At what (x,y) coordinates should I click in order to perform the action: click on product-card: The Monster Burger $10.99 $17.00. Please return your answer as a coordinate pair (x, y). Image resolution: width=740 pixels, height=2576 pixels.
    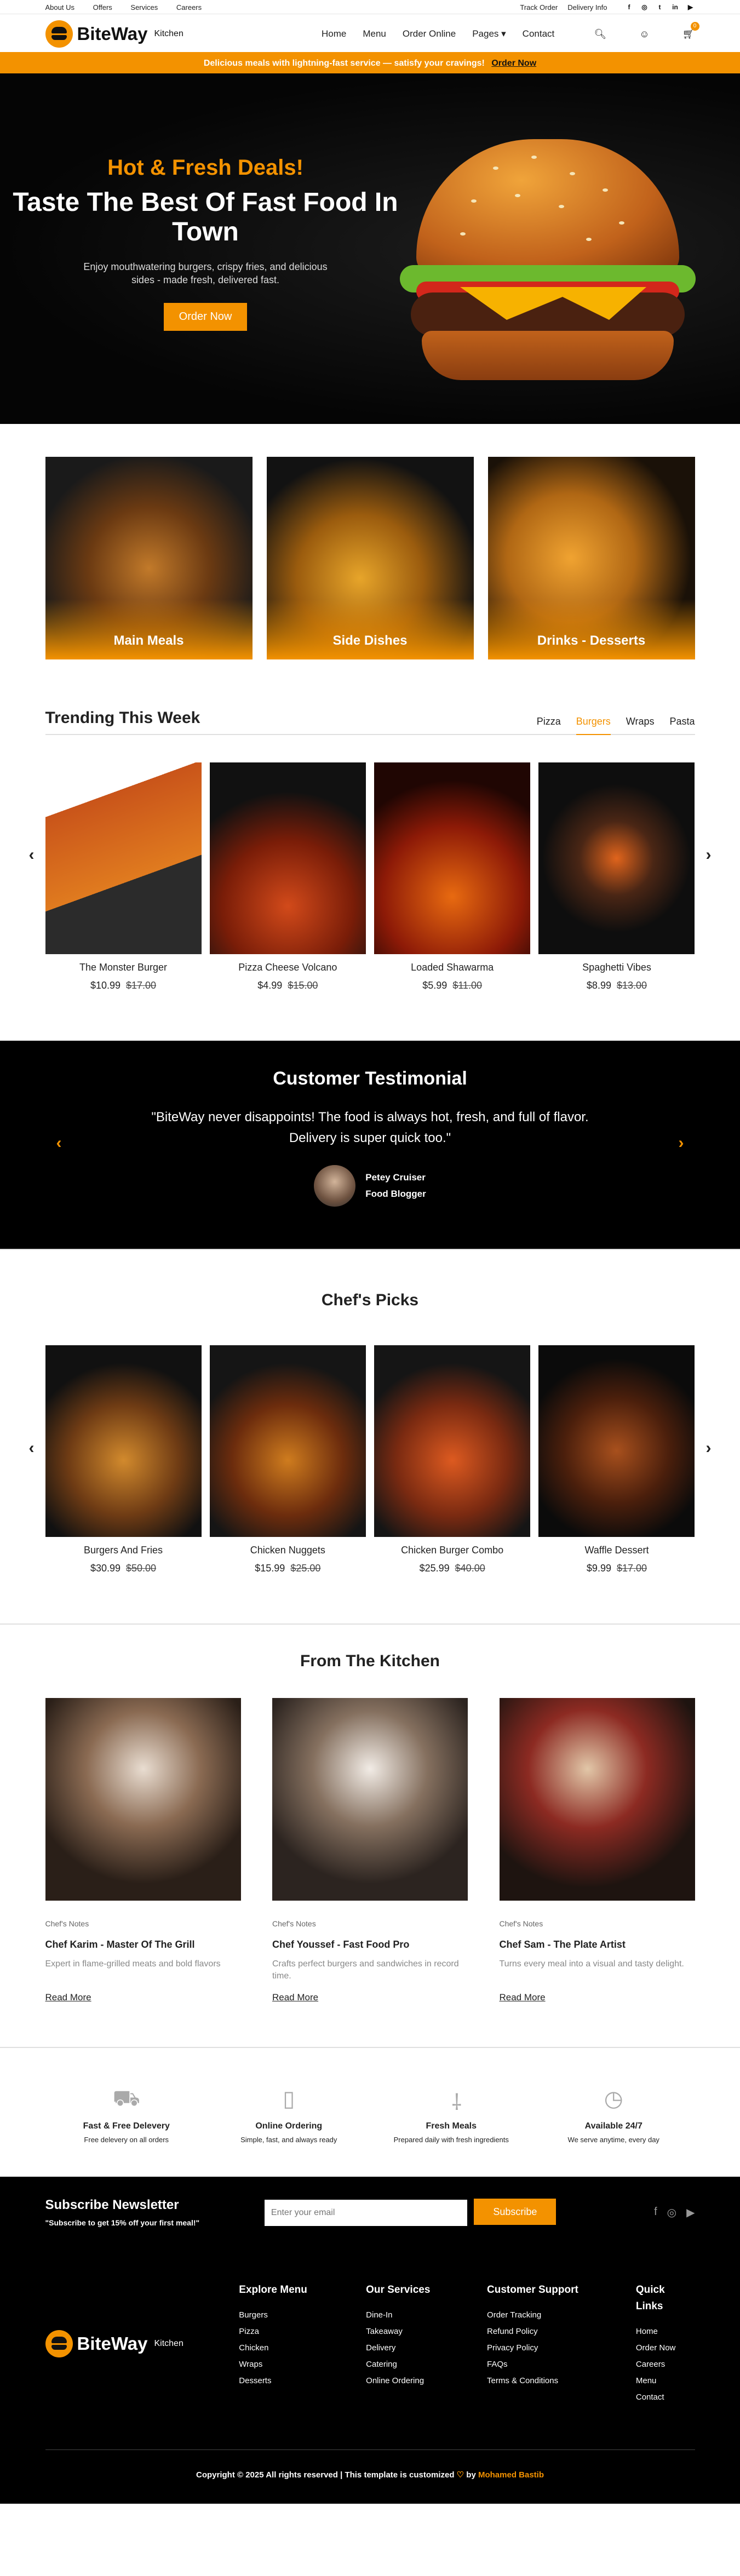
    Looking at the image, I should click on (123, 876).